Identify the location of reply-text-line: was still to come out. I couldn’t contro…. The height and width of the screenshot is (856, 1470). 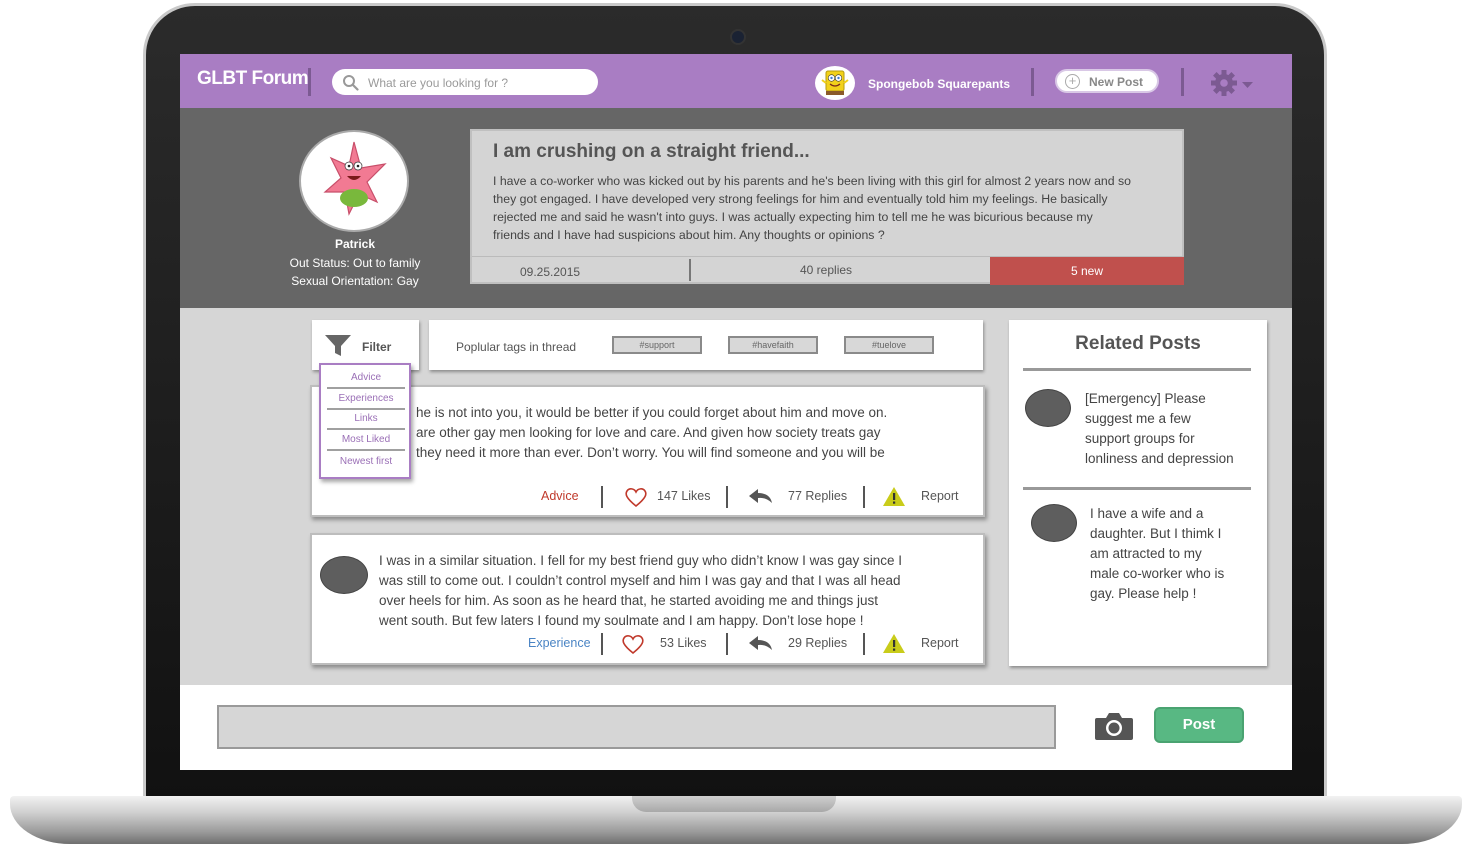
(640, 580).